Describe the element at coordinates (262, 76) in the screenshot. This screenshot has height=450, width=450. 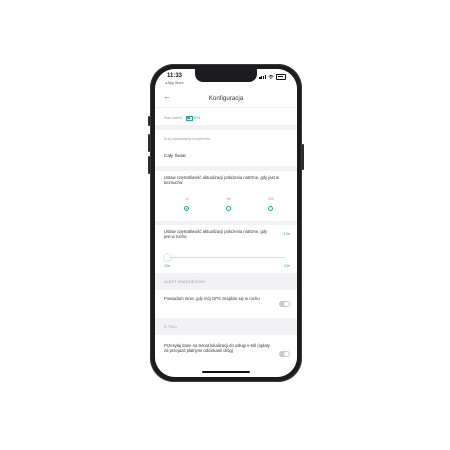
I see `signal-icon` at that location.